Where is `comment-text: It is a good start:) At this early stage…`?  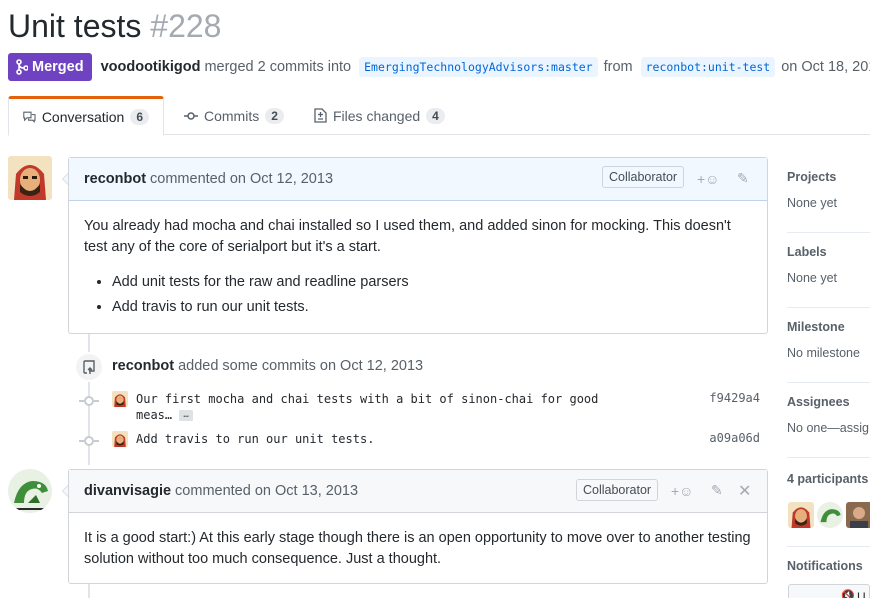 comment-text: It is a good start:) At this early stage… is located at coordinates (417, 548).